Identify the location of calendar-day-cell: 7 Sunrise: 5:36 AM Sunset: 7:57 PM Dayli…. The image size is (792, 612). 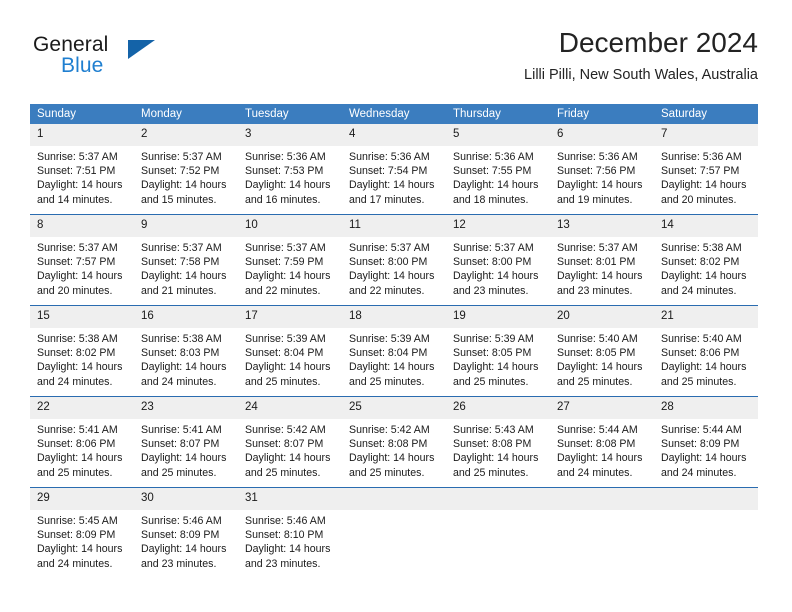
(706, 169).